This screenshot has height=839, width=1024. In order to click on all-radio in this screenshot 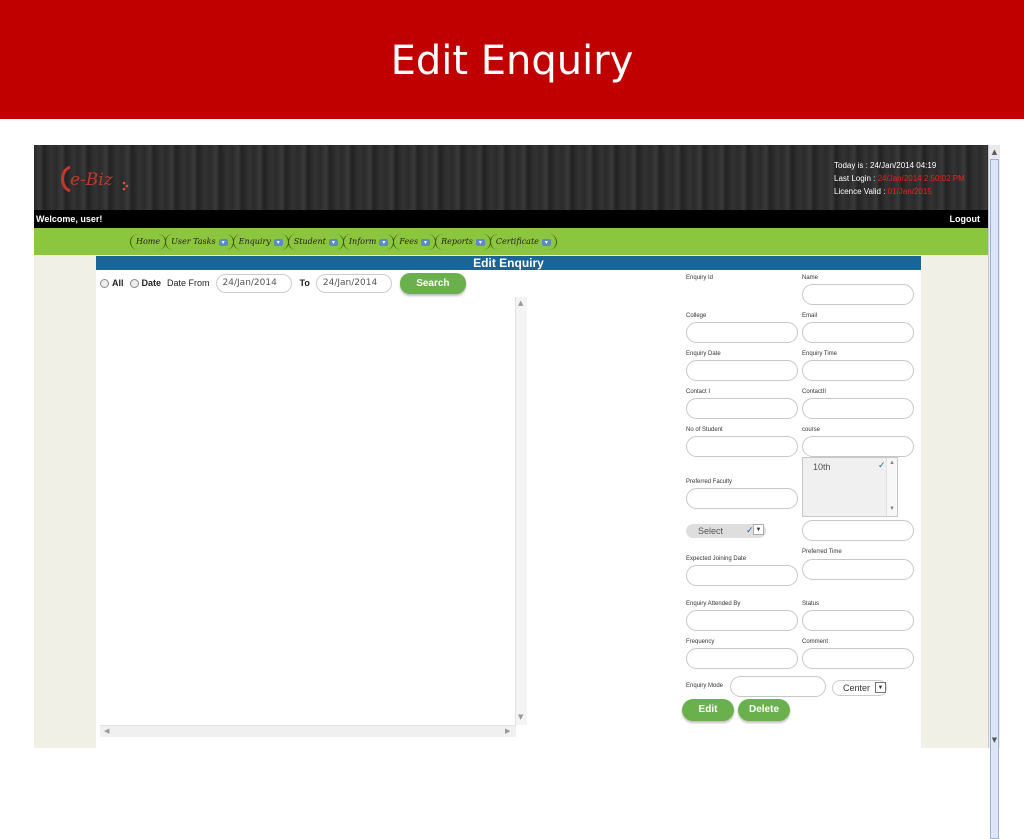, I will do `click(104, 283)`.